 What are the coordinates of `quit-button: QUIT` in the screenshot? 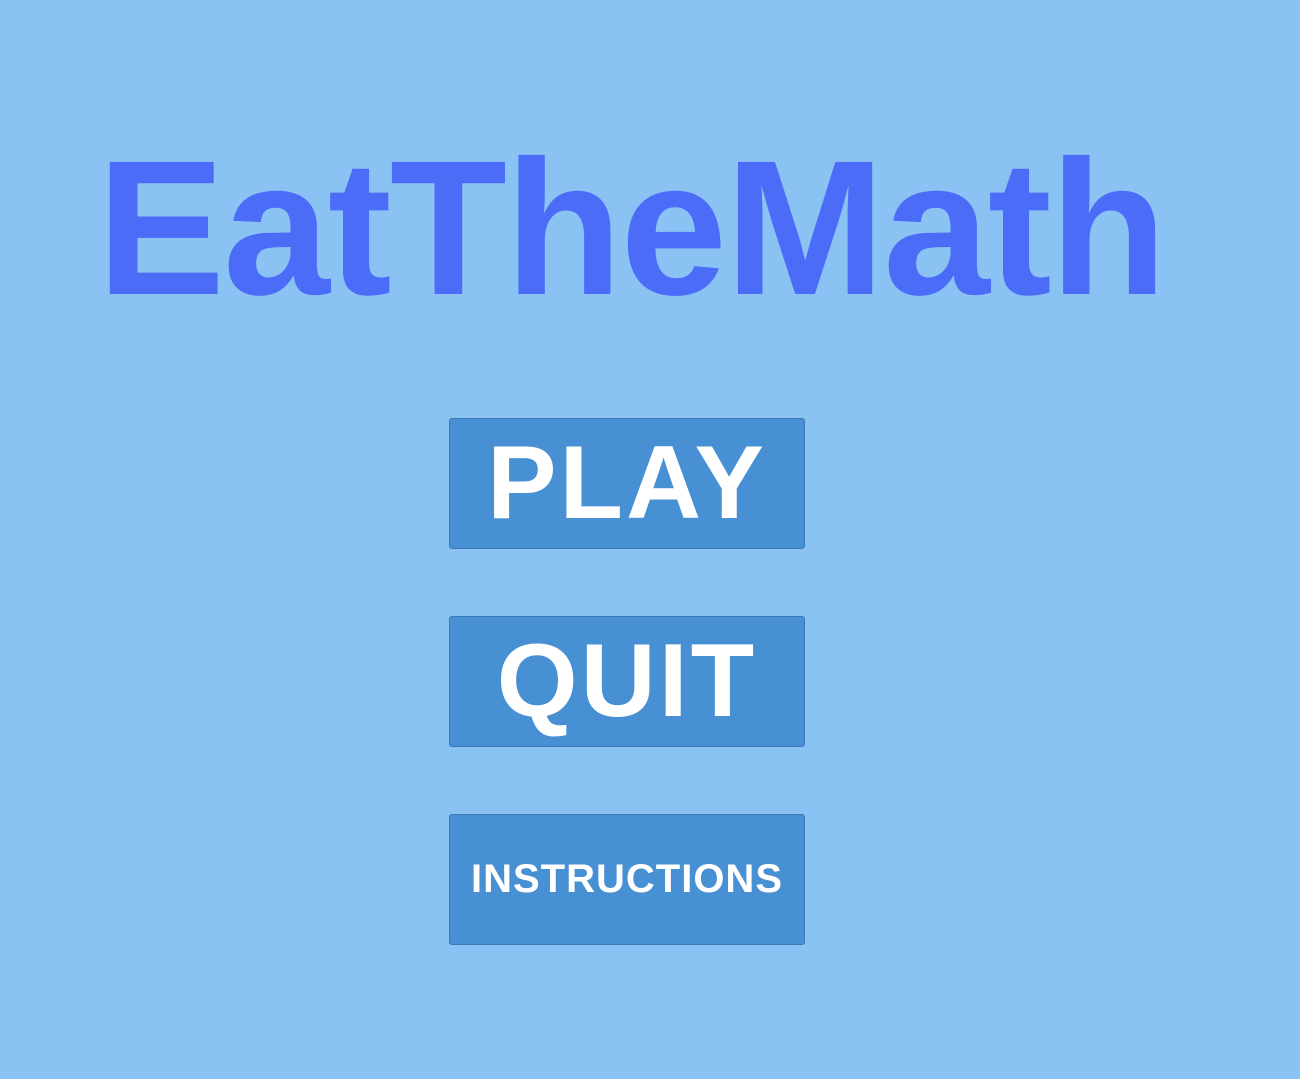 It's located at (627, 681).